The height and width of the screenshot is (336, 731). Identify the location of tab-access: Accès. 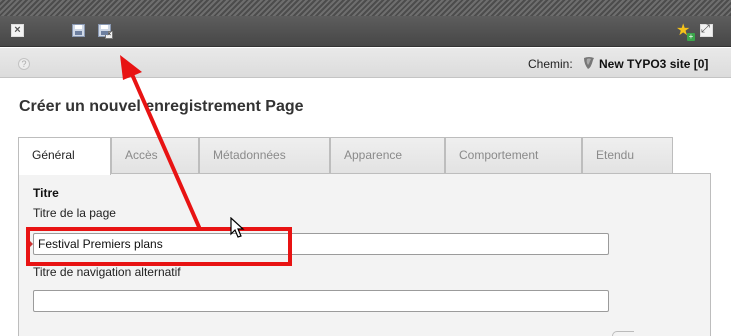
(155, 155).